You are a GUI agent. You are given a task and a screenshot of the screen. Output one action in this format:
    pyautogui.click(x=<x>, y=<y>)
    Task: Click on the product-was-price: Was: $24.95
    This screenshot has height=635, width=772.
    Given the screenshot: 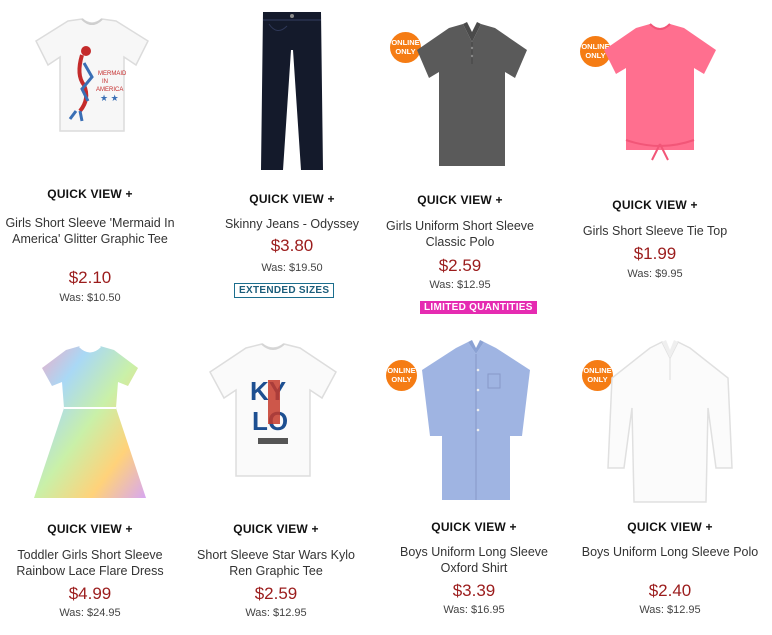 What is the action you would take?
    pyautogui.click(x=90, y=613)
    